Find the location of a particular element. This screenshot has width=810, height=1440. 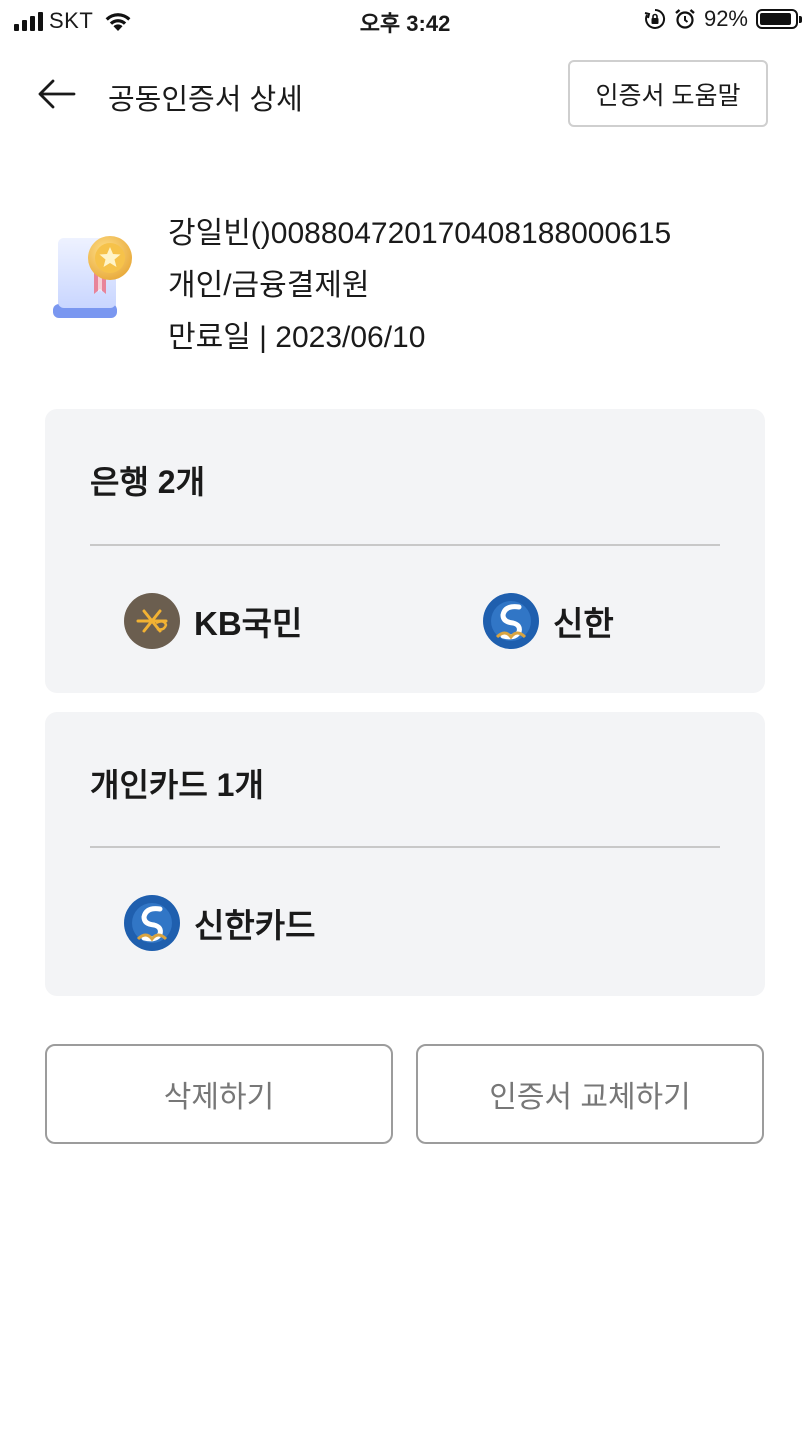

kb-logo-icon is located at coordinates (152, 621).